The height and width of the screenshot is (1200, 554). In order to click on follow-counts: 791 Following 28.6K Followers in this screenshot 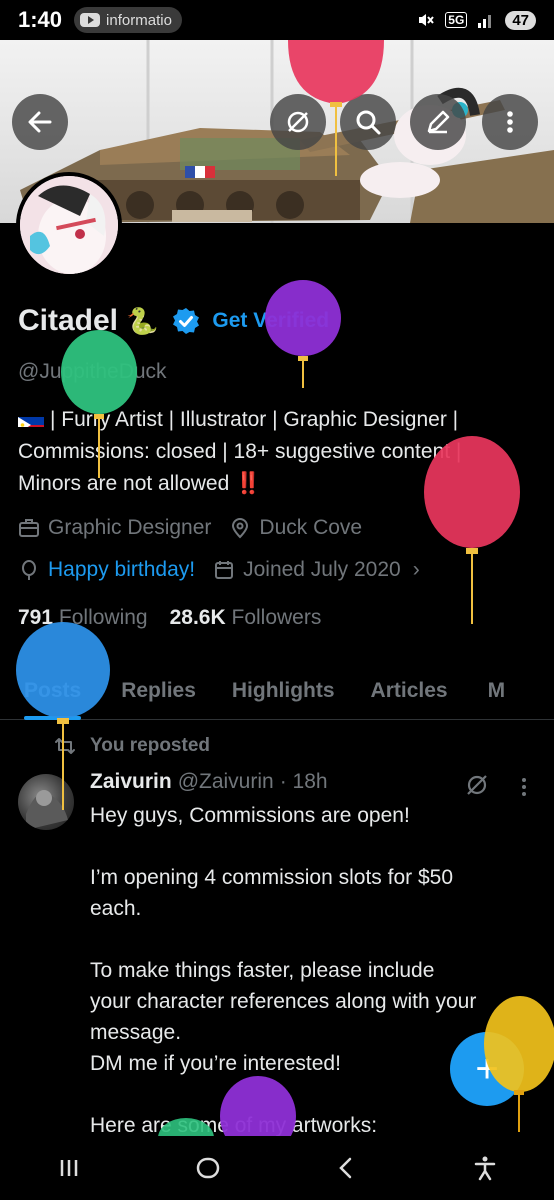, I will do `click(169, 618)`.